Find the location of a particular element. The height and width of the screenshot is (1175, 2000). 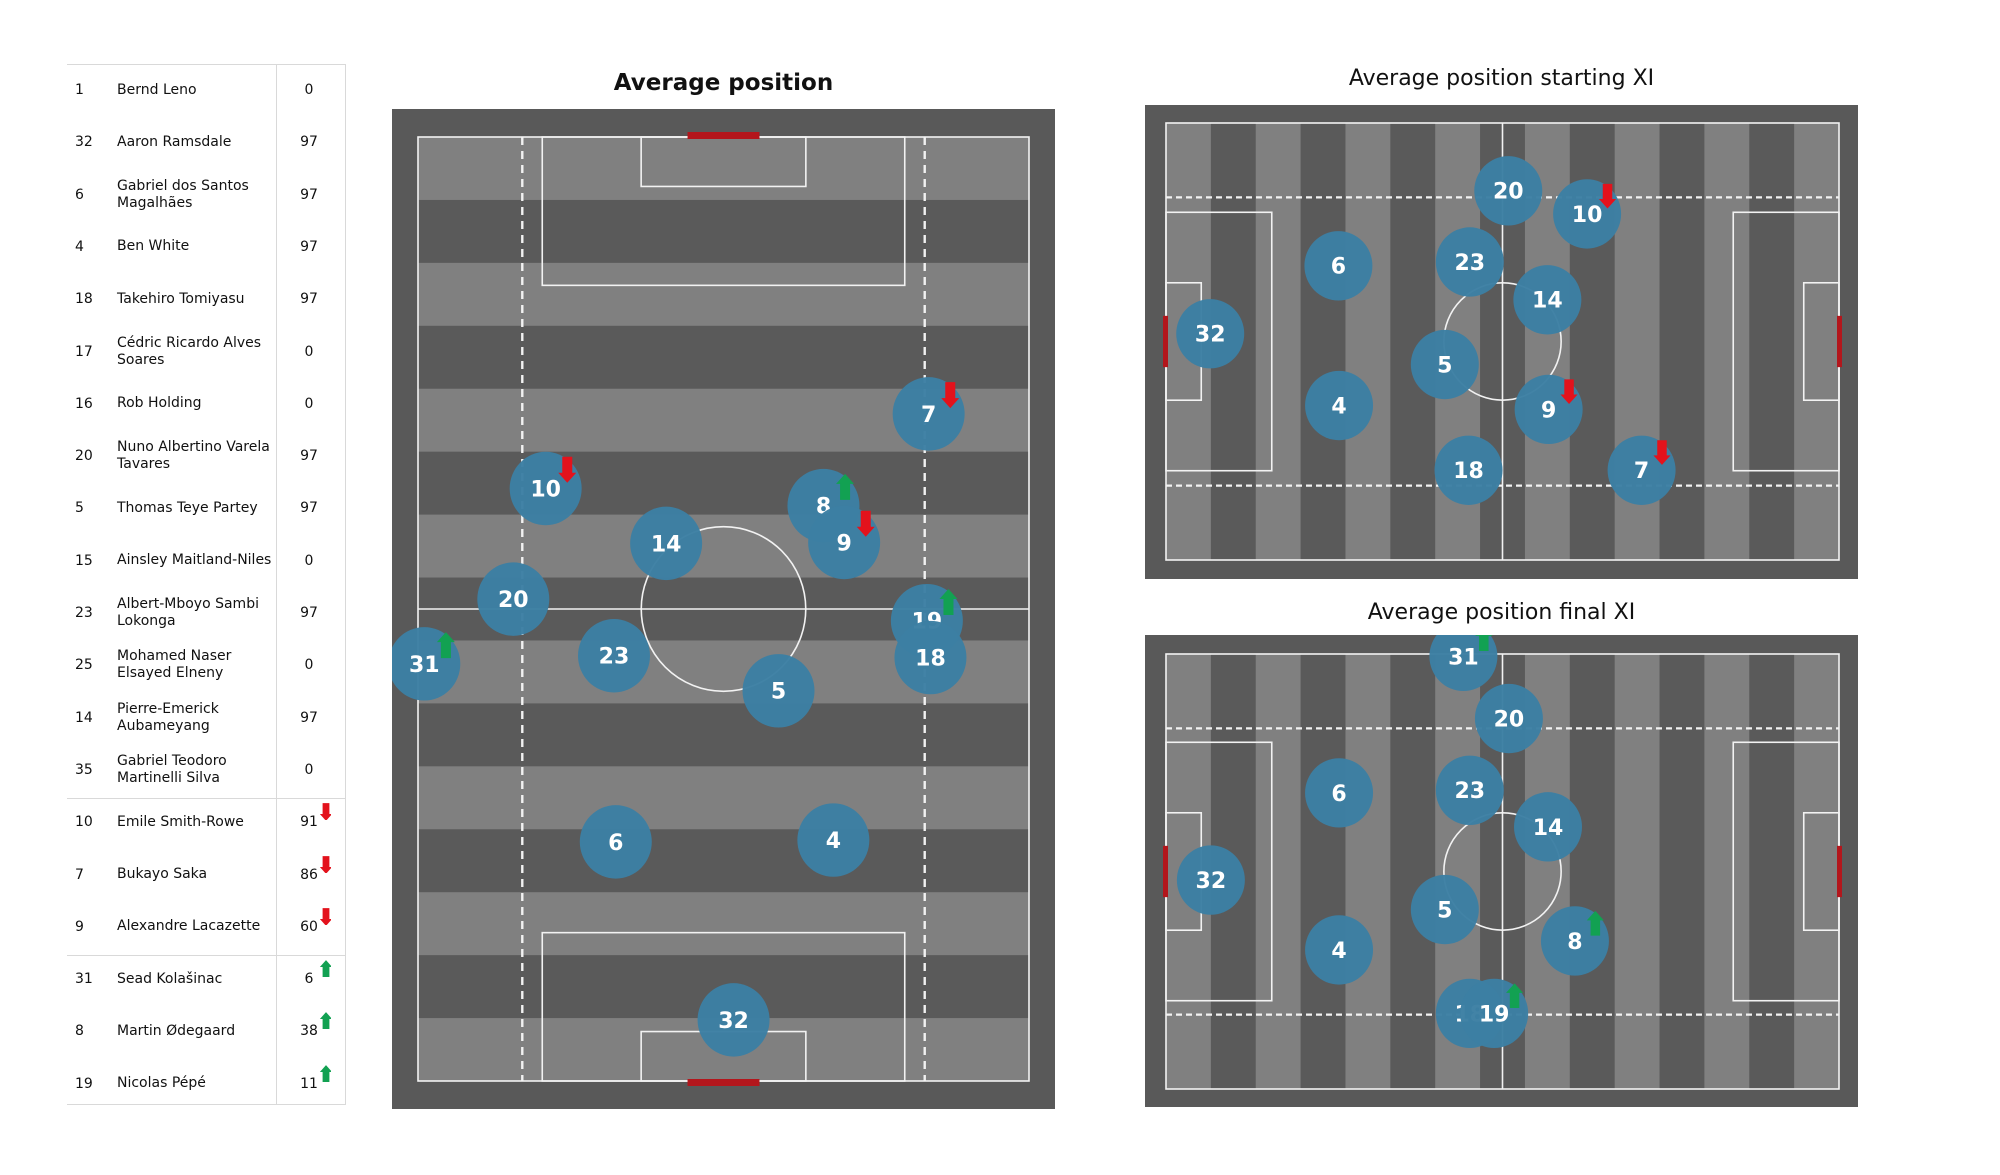

table-row: 19 Nicolas Pépé 11 is located at coordinates (206, 1084).